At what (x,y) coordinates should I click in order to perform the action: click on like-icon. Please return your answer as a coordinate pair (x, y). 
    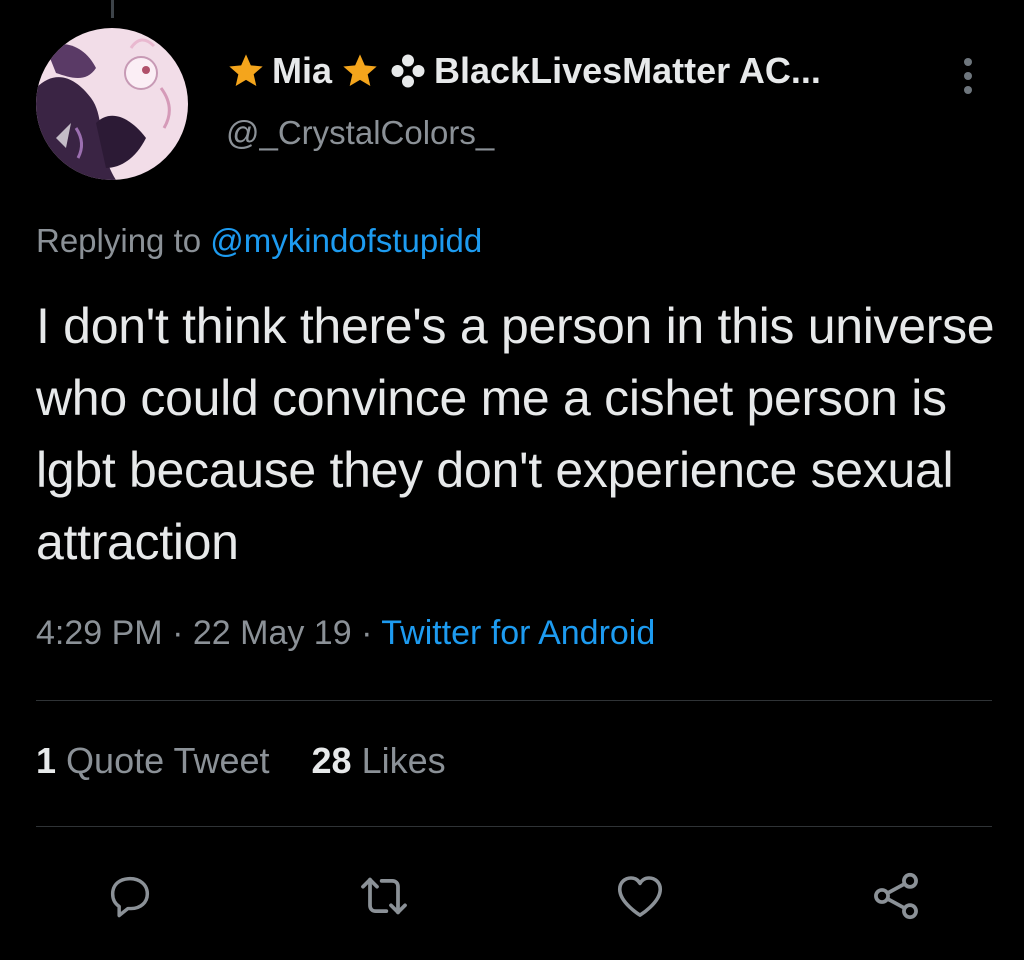
    Looking at the image, I should click on (640, 896).